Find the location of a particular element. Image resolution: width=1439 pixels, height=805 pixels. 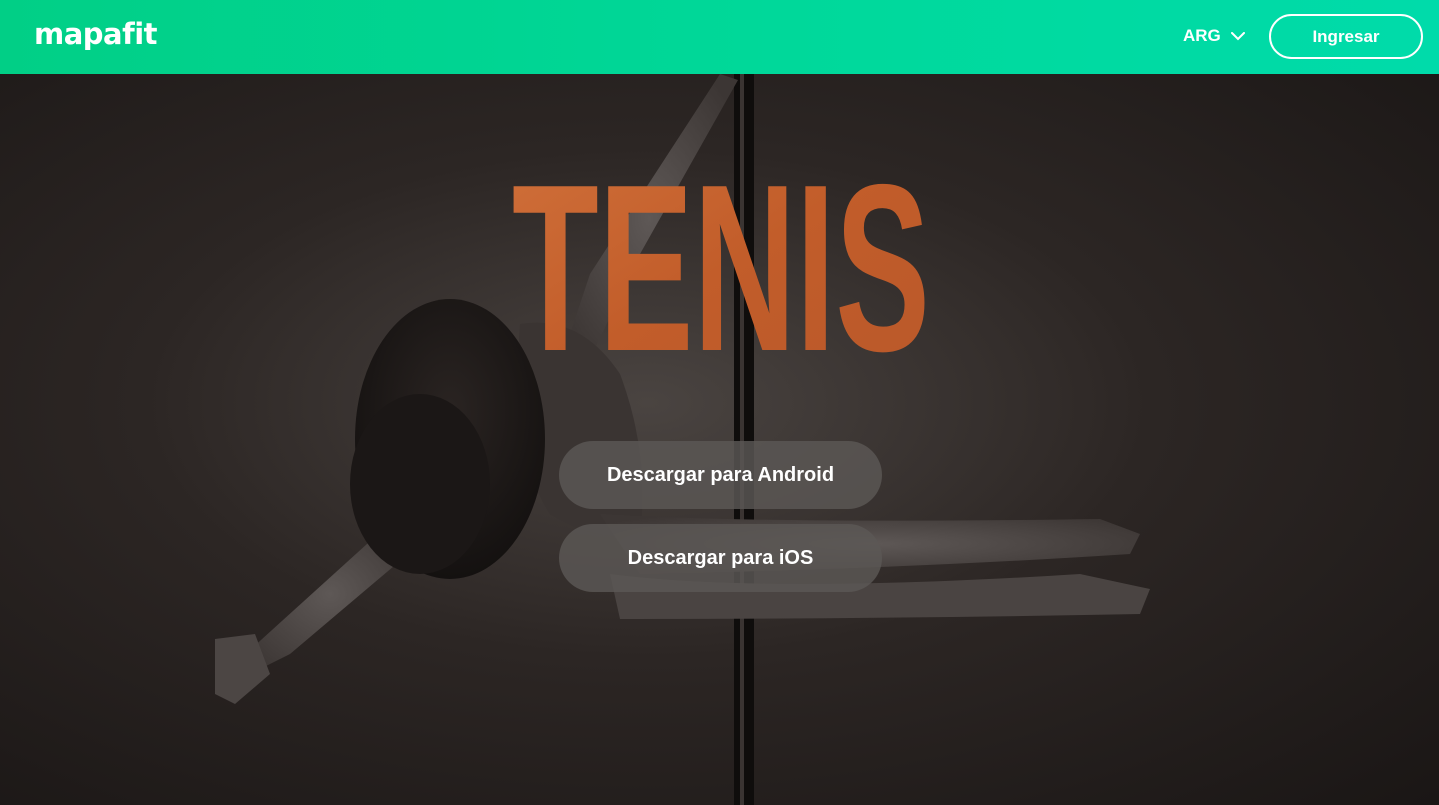

country-code: ARG is located at coordinates (1202, 35).